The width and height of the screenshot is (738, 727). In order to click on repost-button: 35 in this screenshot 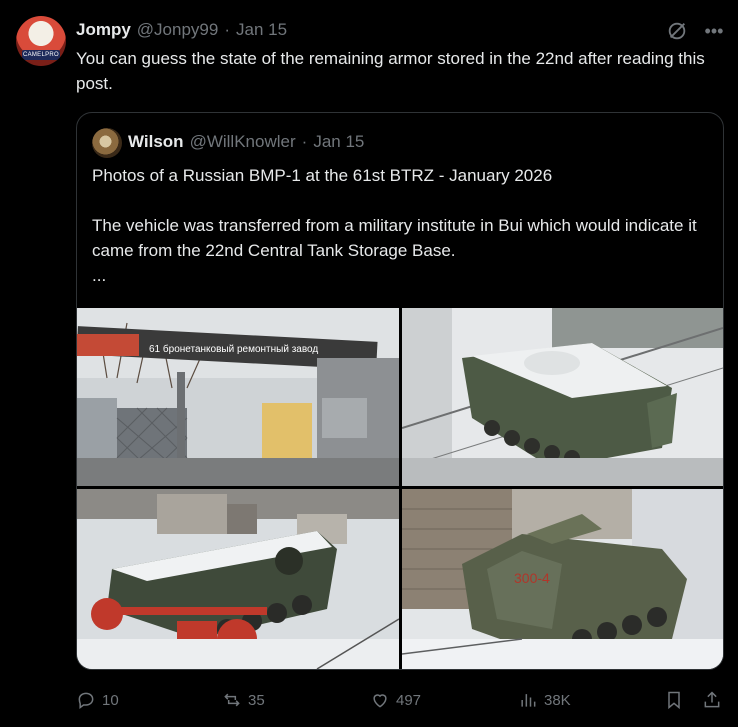, I will do `click(243, 700)`.